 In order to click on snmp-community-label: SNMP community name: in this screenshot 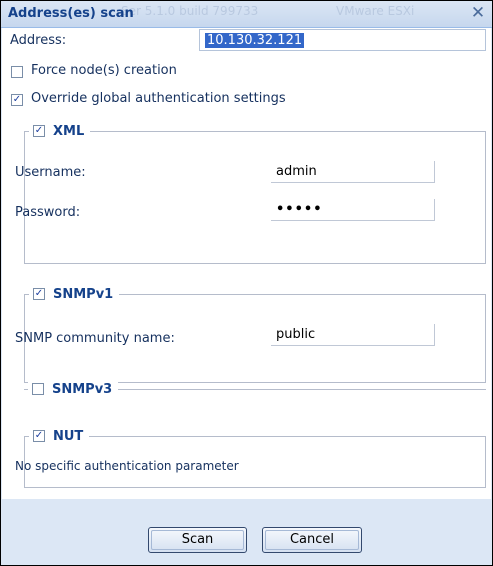, I will do `click(95, 338)`.